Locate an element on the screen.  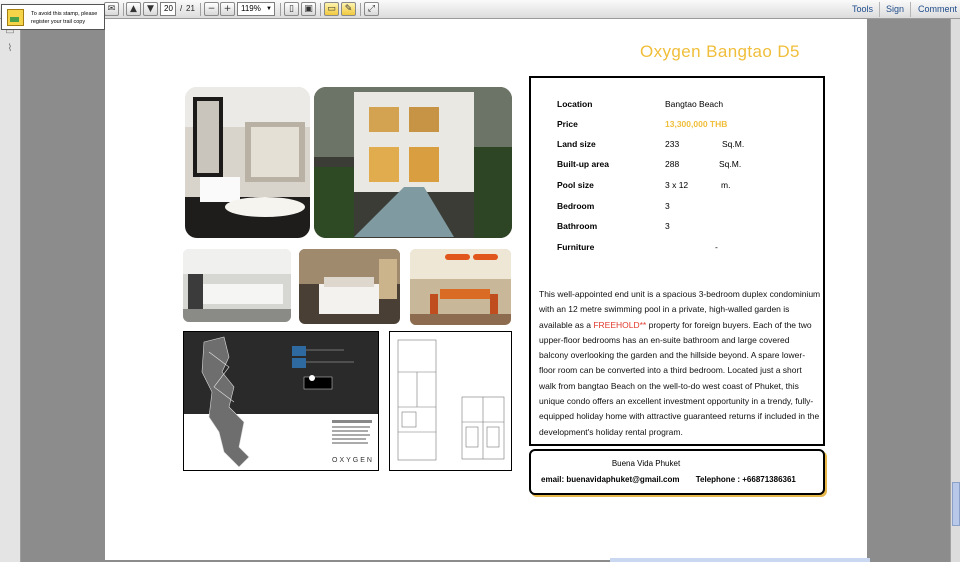
bedroom-photo is located at coordinates (349, 286).